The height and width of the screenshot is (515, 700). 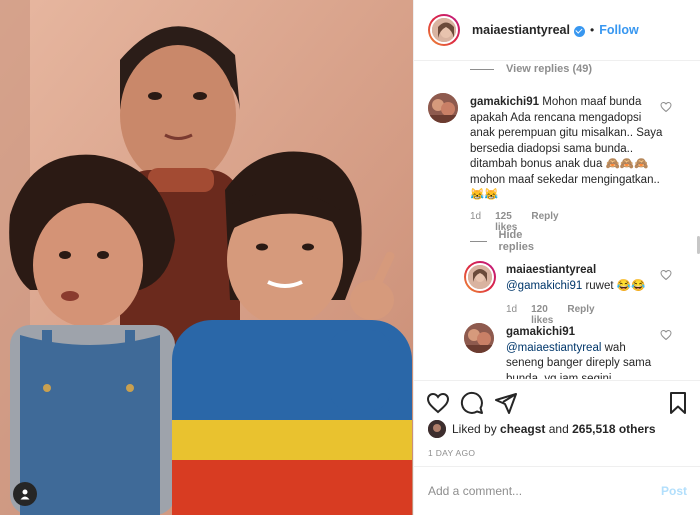 I want to click on view-replies-button: View replies (49), so click(x=531, y=69).